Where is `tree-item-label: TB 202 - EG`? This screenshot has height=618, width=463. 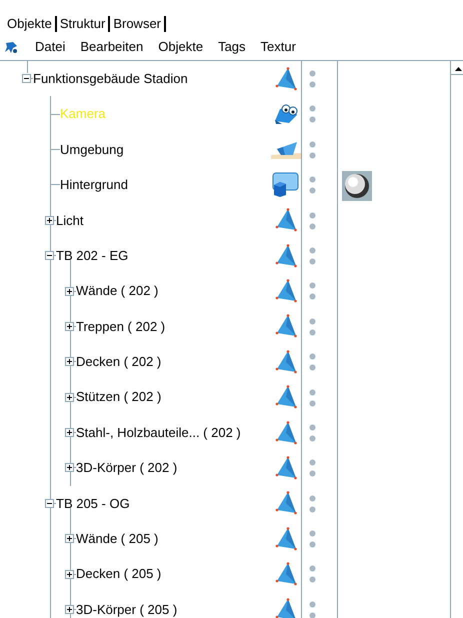 tree-item-label: TB 202 - EG is located at coordinates (92, 256).